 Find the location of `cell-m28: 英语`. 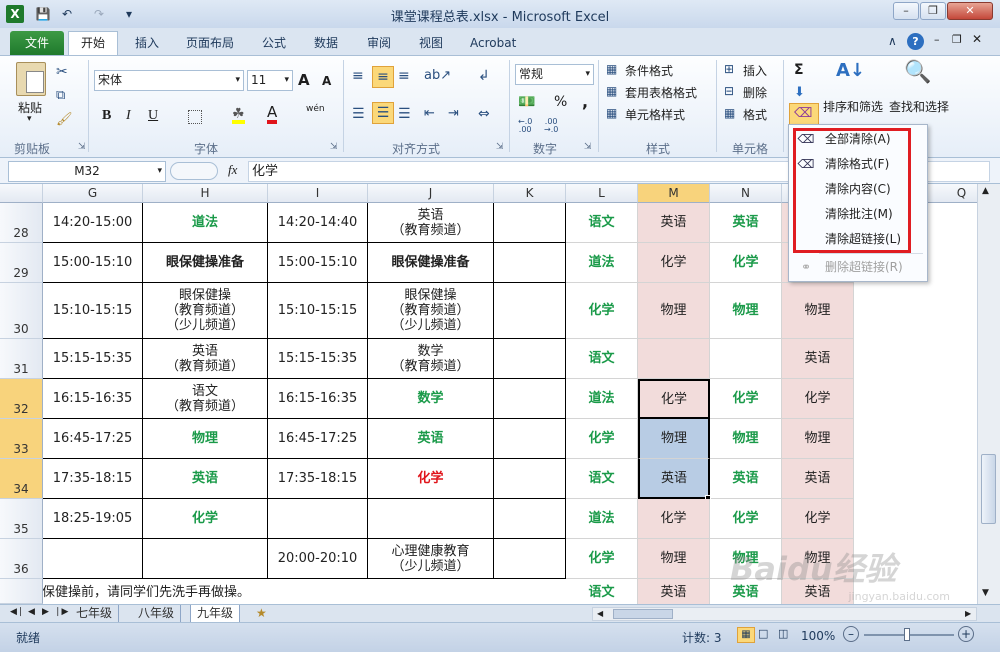

cell-m28: 英语 is located at coordinates (674, 223).